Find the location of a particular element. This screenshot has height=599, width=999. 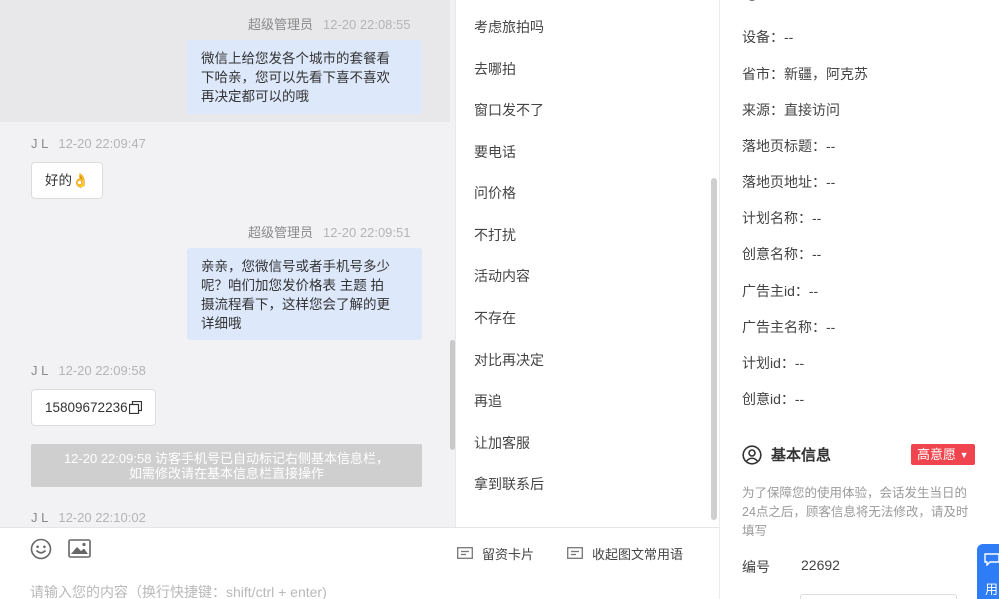

message-input: 请输入您的内容（换行快捷键：shift/ctrl + enter) is located at coordinates (178, 590).